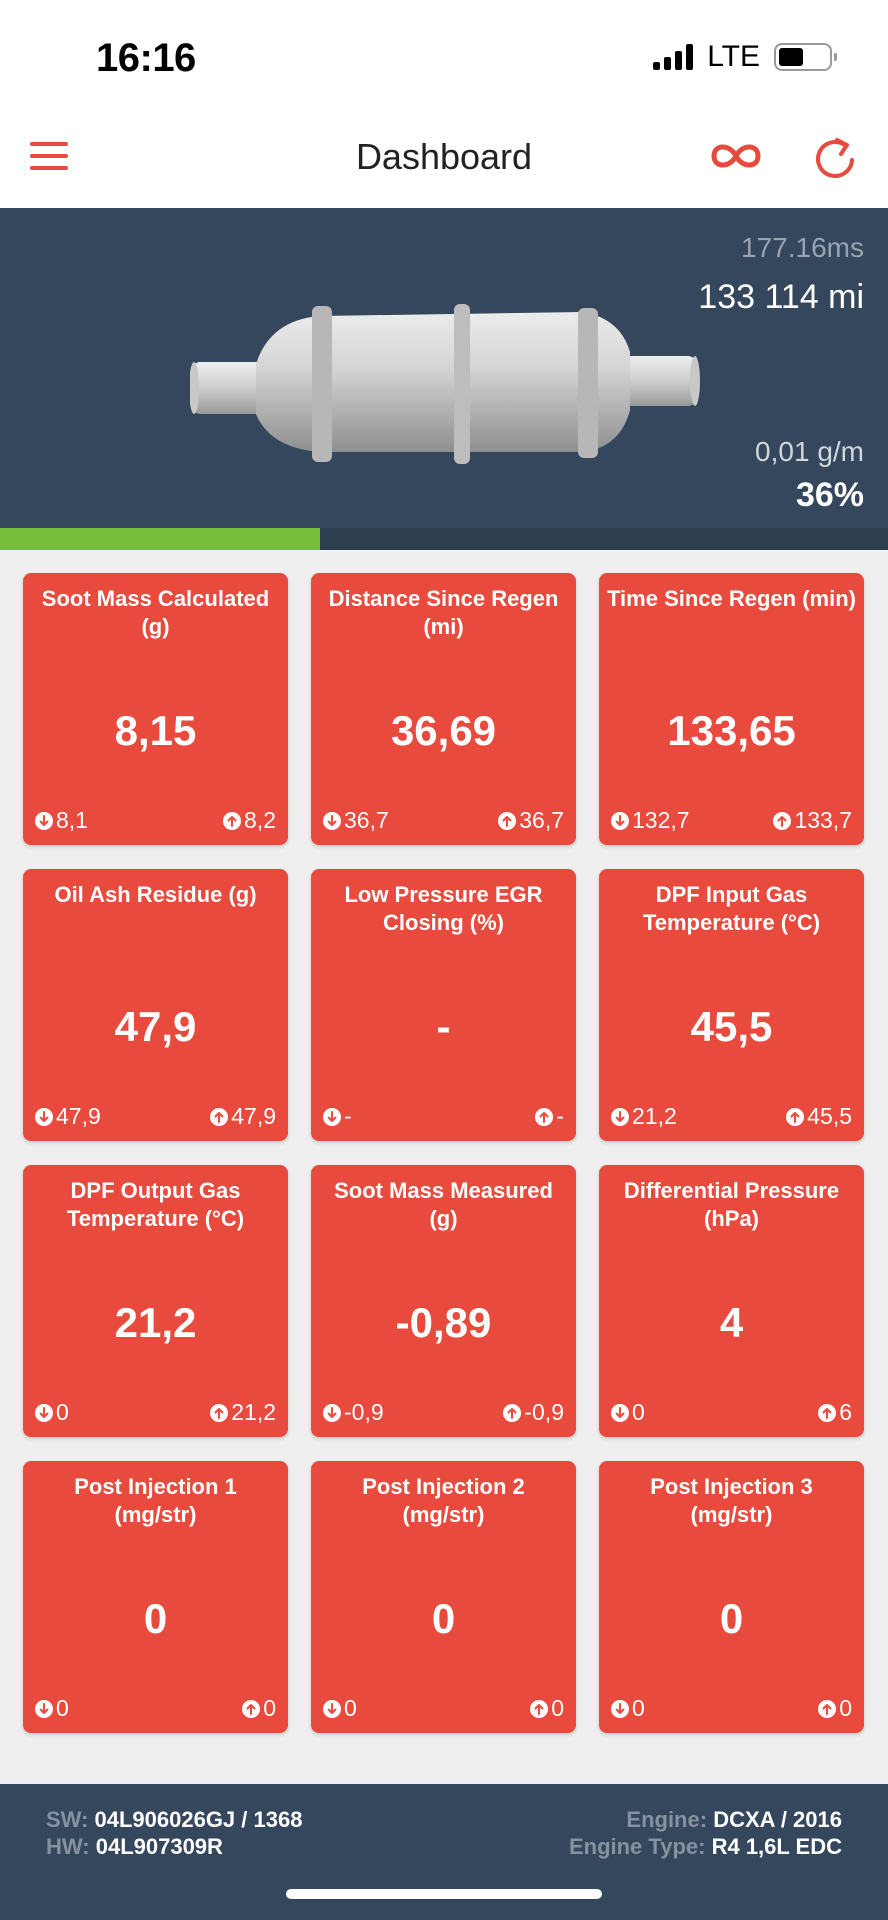 The width and height of the screenshot is (888, 1920). I want to click on card-value: 21,2, so click(155, 1322).